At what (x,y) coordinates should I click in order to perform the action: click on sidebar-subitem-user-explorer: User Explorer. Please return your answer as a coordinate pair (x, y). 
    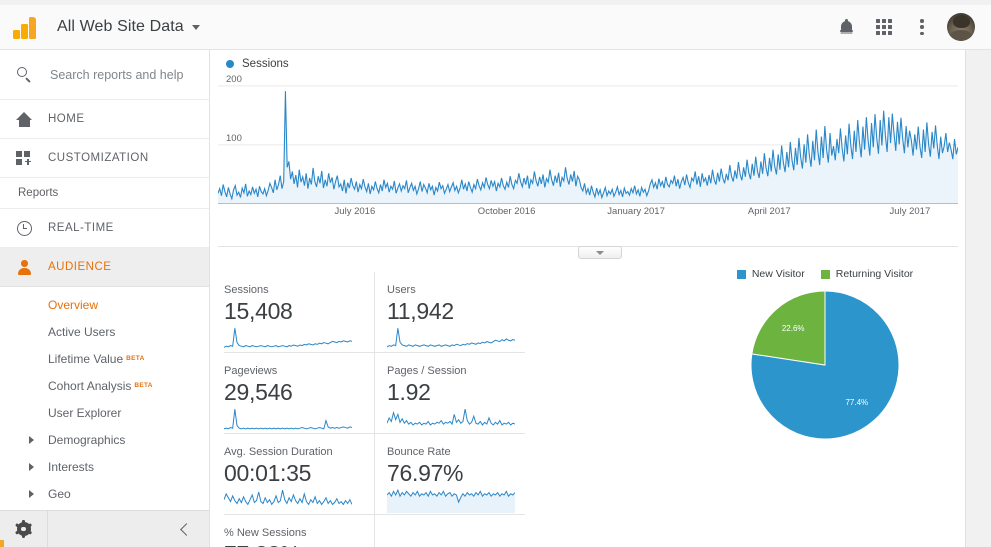
    Looking at the image, I should click on (104, 412).